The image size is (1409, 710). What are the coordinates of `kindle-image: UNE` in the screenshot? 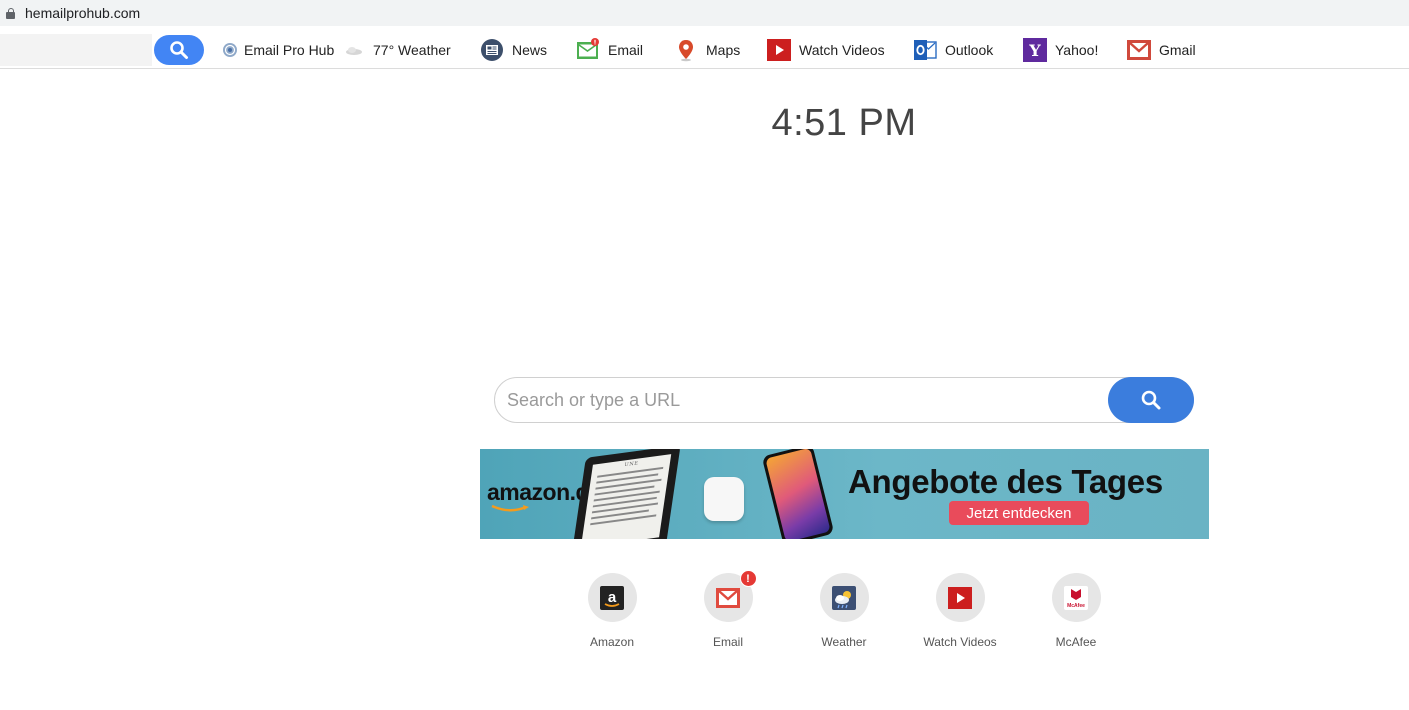 It's located at (626, 494).